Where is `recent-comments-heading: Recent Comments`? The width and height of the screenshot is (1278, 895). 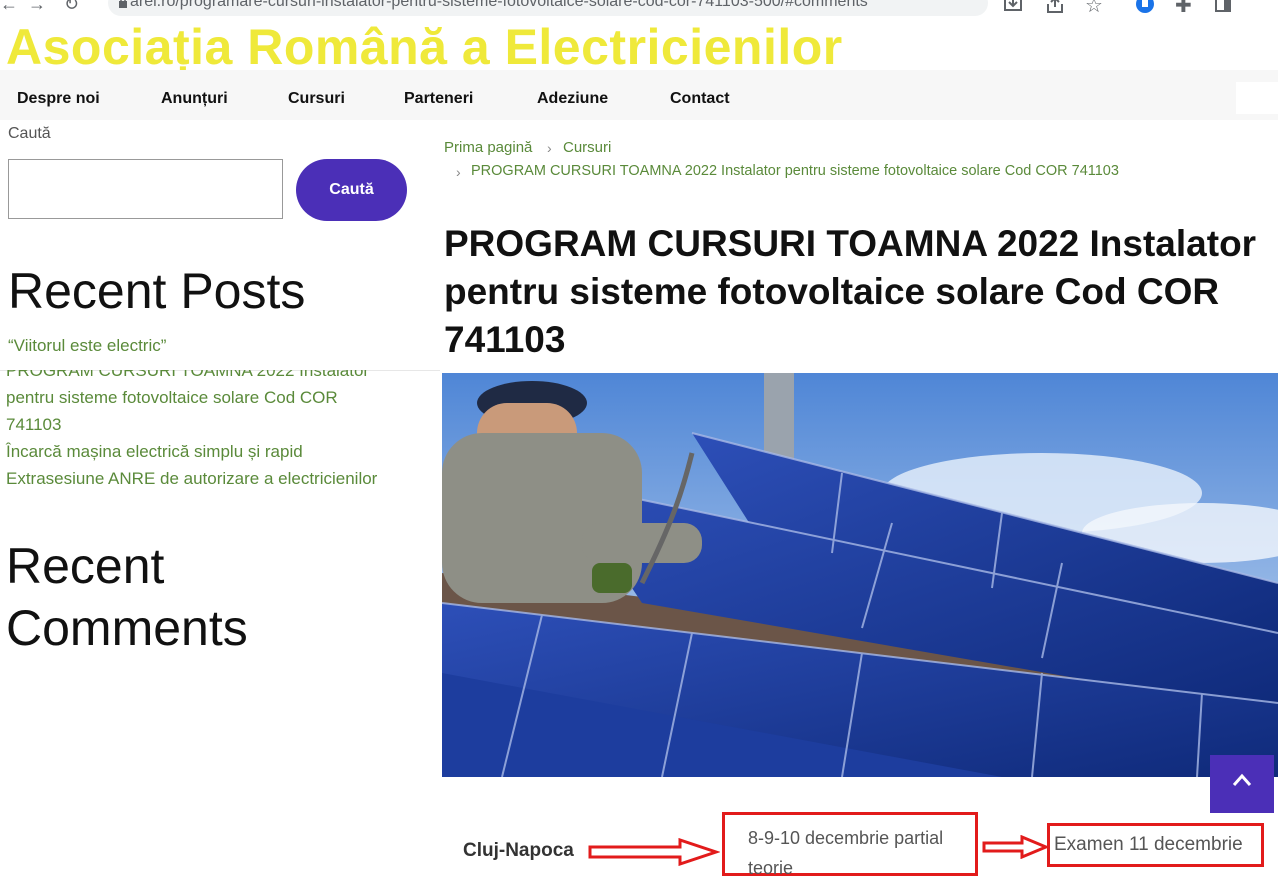
recent-comments-heading: Recent Comments is located at coordinates (127, 597).